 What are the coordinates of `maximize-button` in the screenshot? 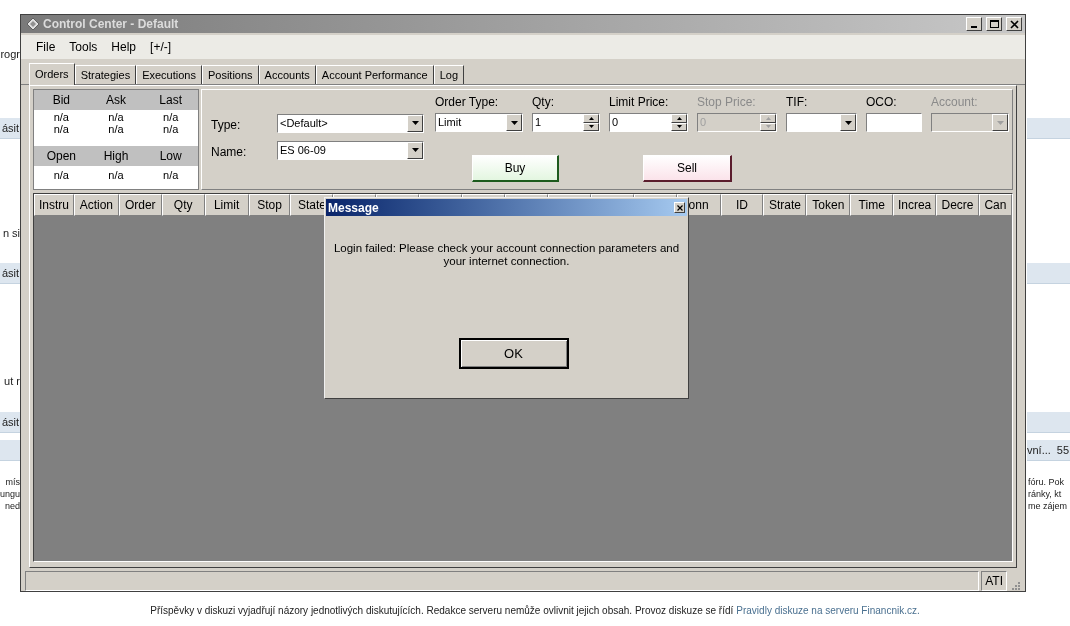 It's located at (994, 24).